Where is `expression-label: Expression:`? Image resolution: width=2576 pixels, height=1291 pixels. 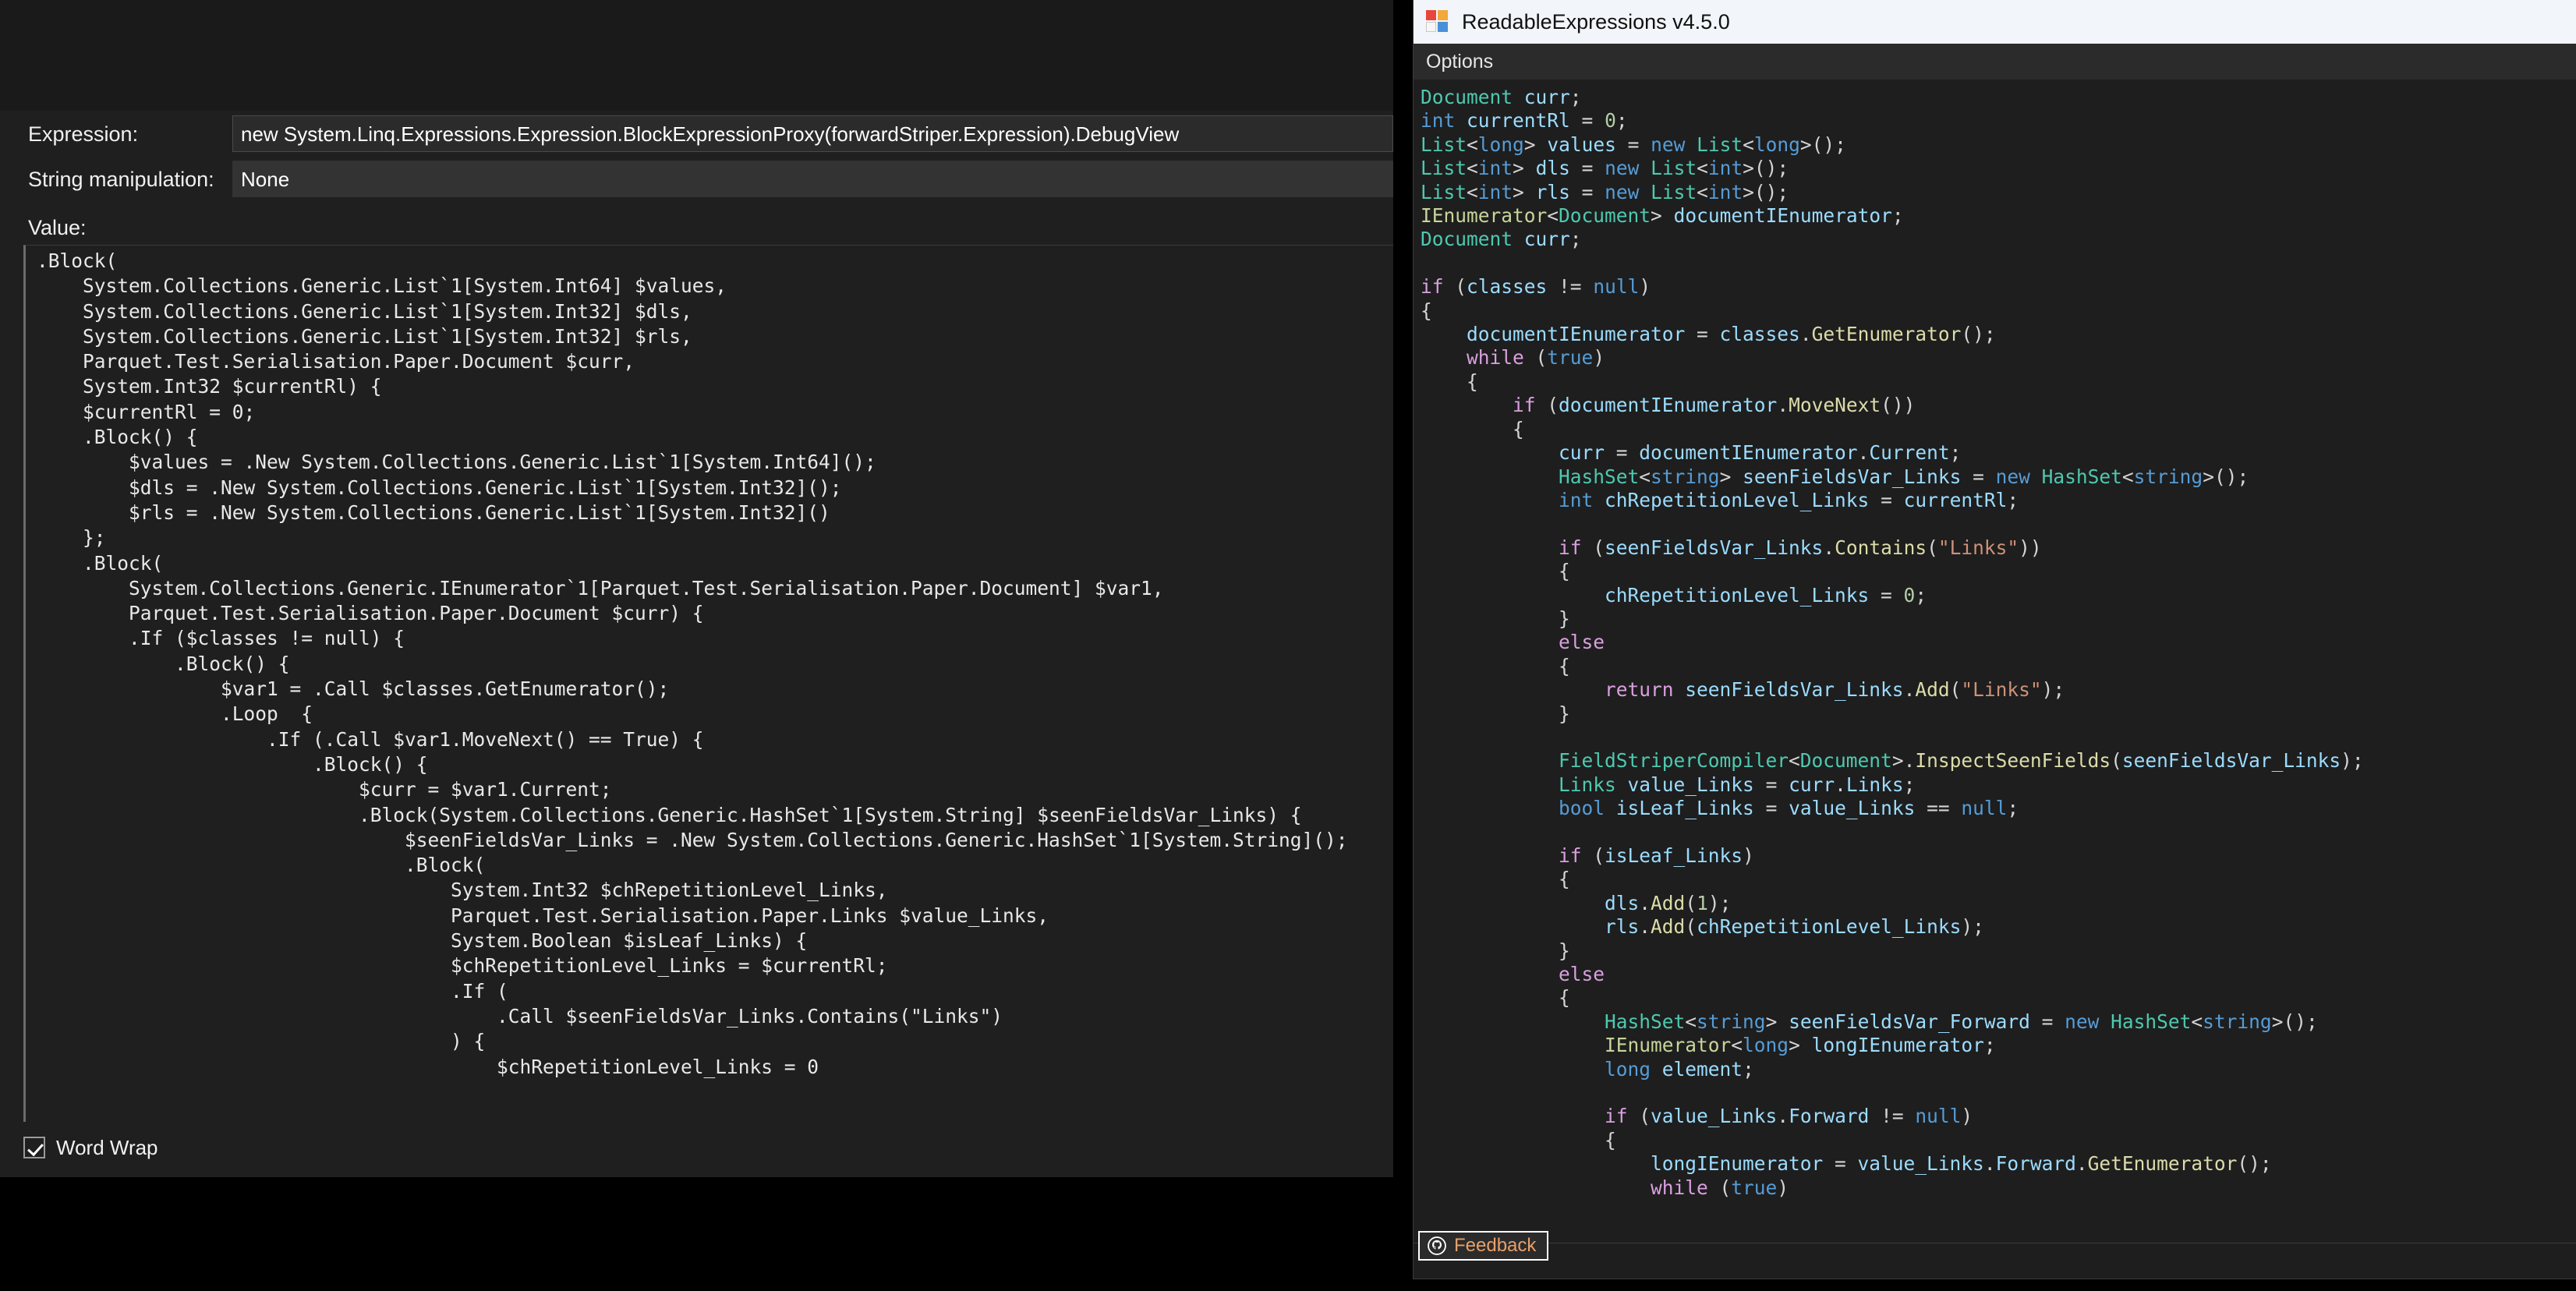 expression-label: Expression: is located at coordinates (83, 134).